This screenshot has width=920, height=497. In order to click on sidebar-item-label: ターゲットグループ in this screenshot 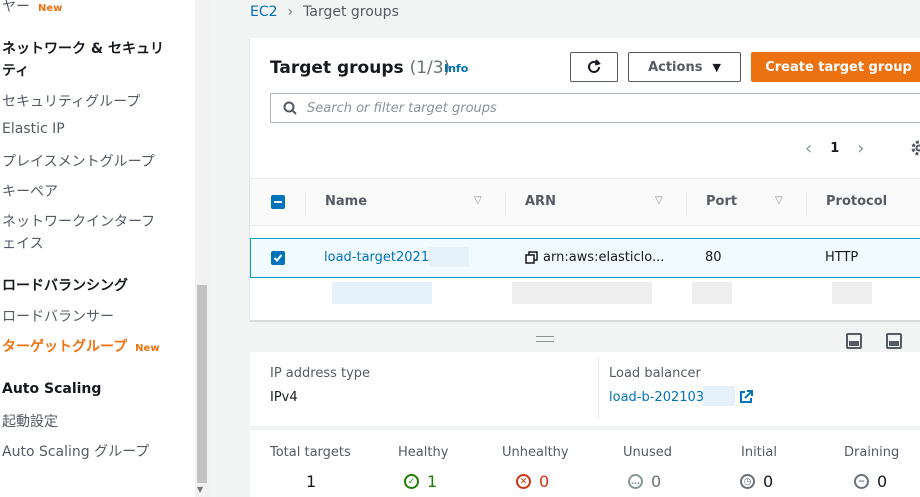, I will do `click(65, 347)`.